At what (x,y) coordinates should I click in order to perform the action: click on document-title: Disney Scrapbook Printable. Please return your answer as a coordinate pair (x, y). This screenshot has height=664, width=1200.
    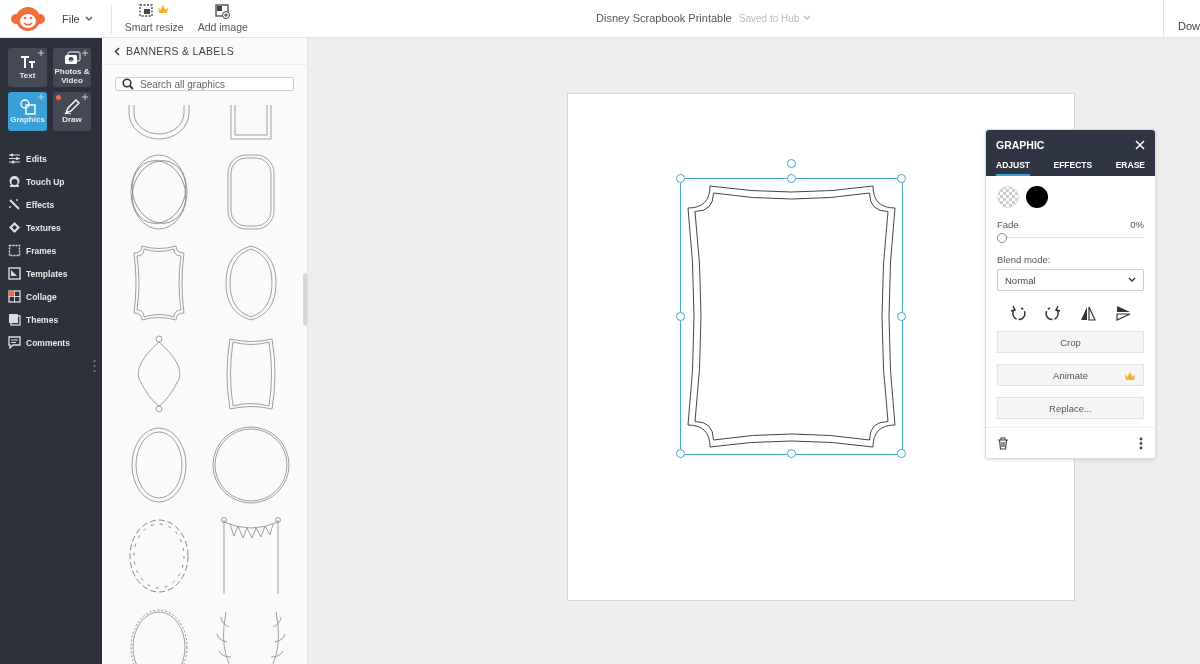
    Looking at the image, I should click on (664, 18).